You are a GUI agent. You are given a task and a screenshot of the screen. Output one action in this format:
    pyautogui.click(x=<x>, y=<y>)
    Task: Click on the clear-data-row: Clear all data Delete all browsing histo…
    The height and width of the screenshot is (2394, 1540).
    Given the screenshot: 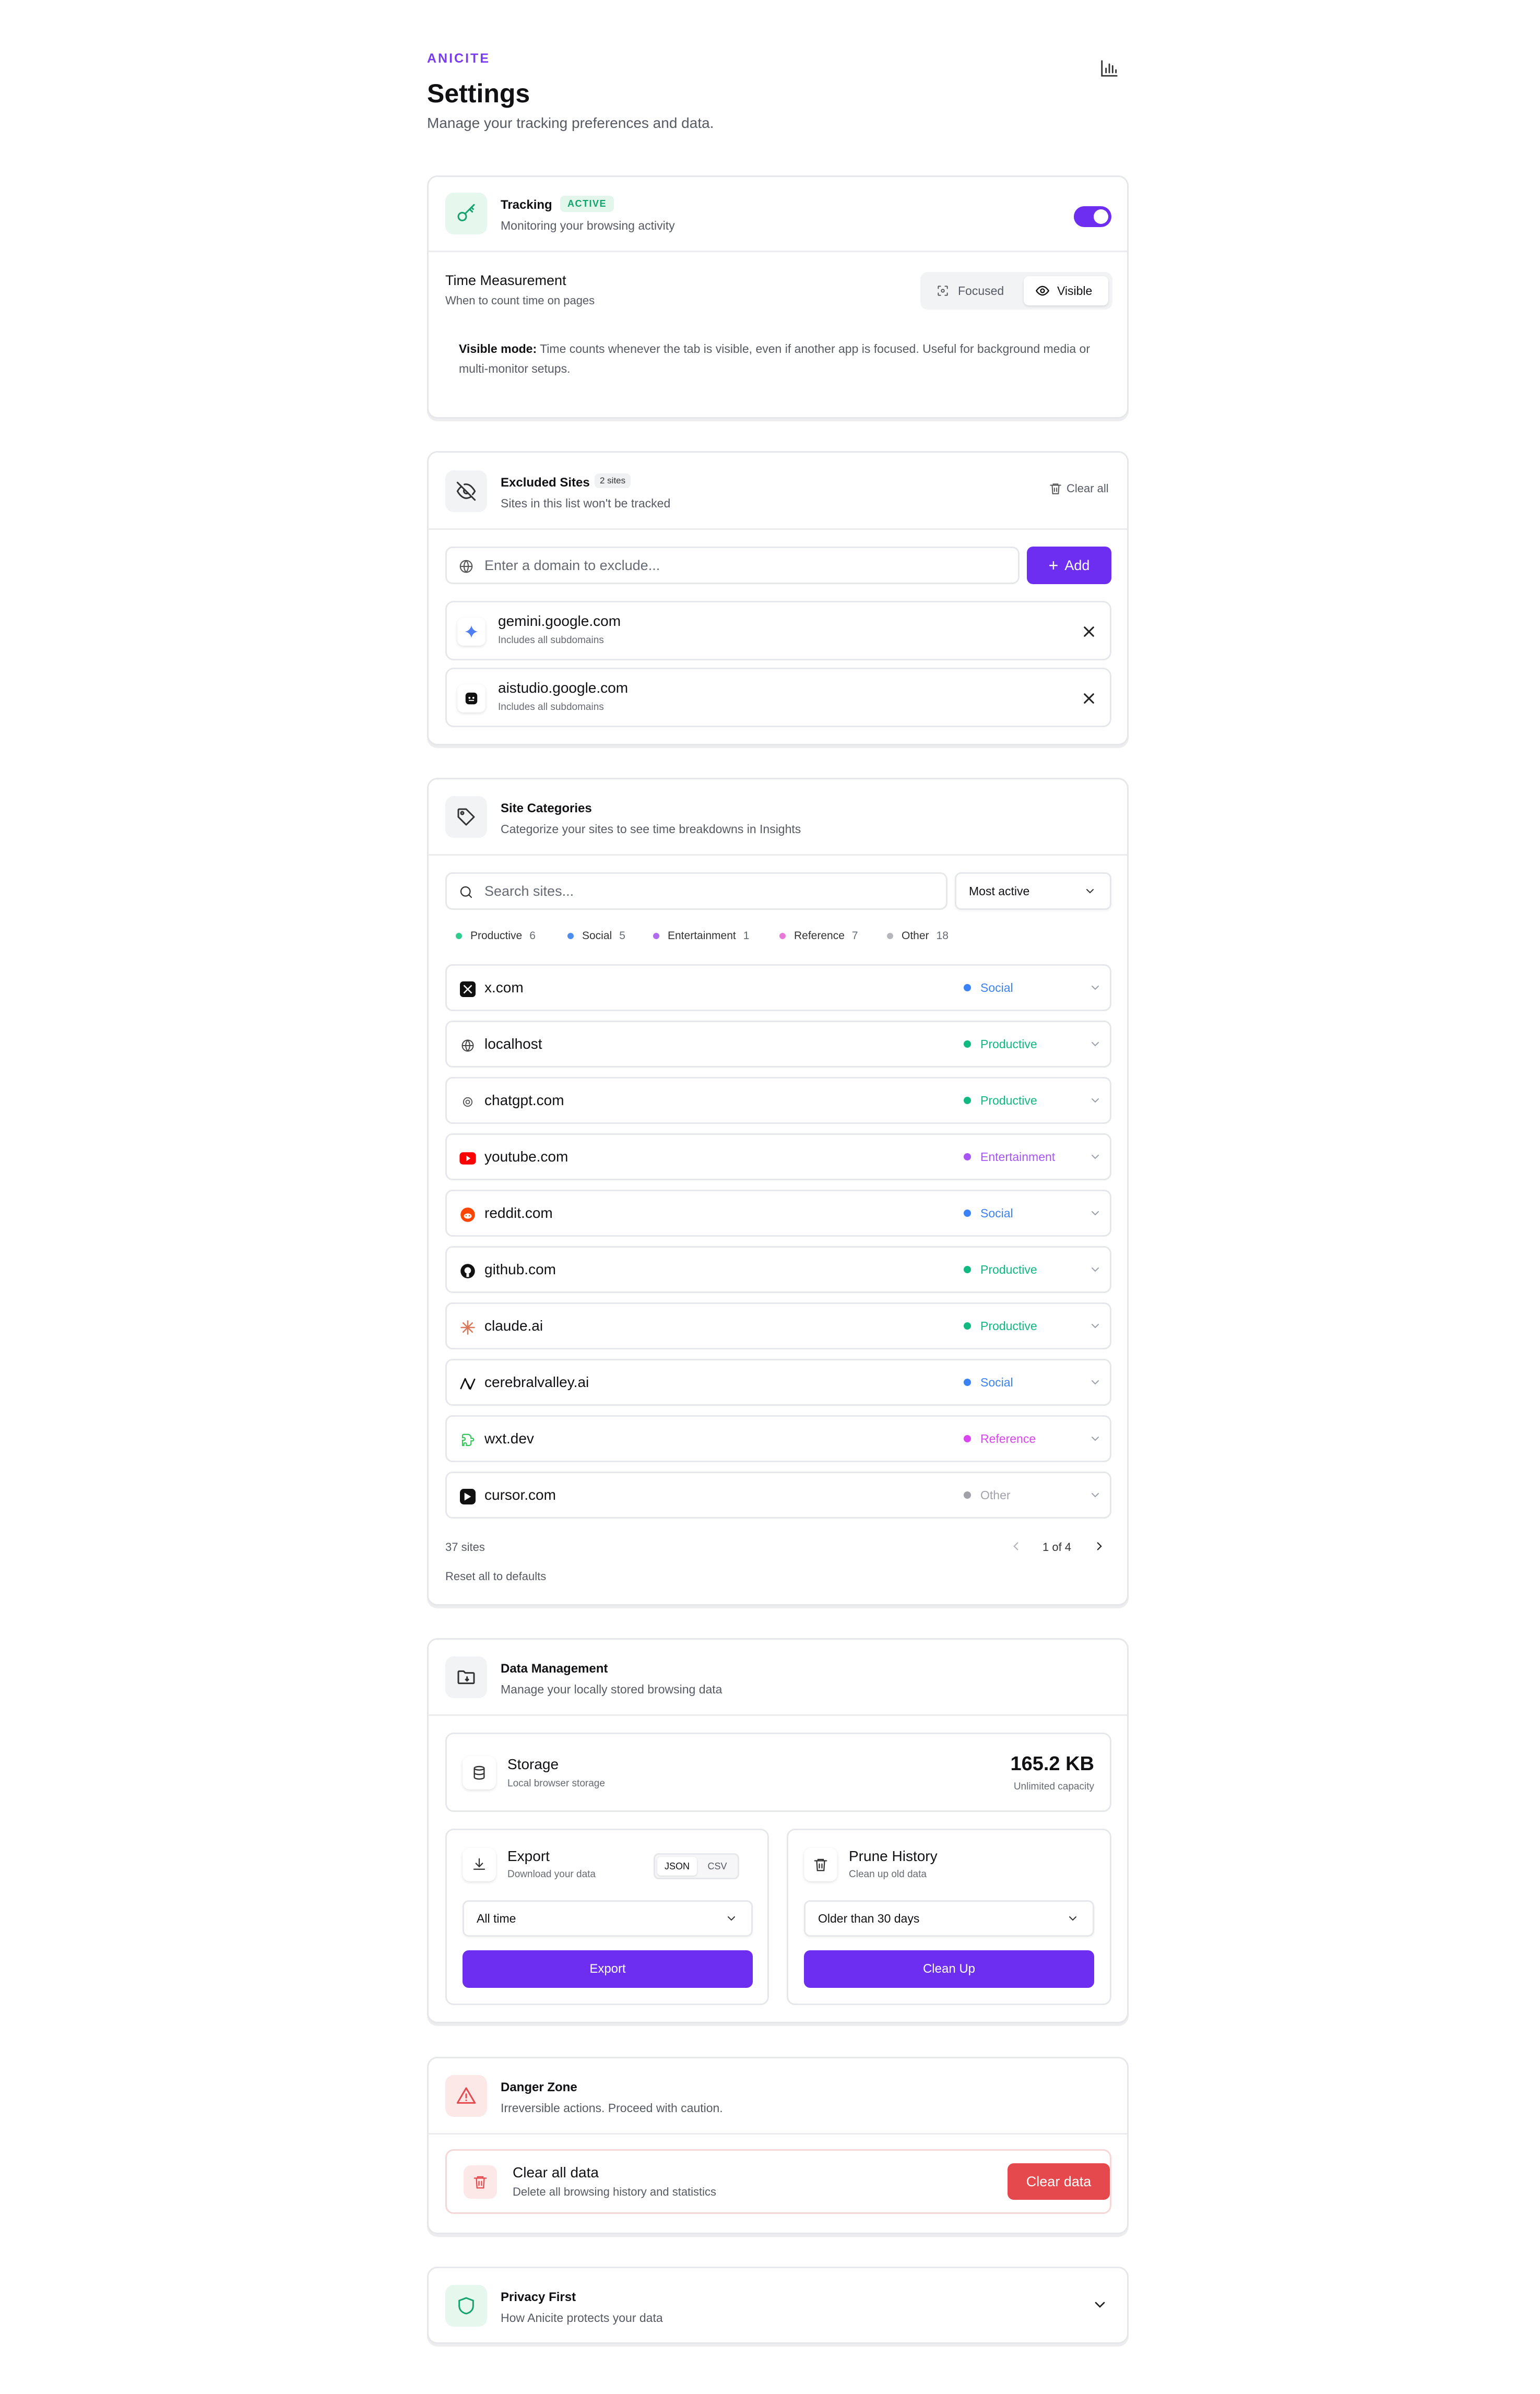 What is the action you would take?
    pyautogui.click(x=778, y=2181)
    